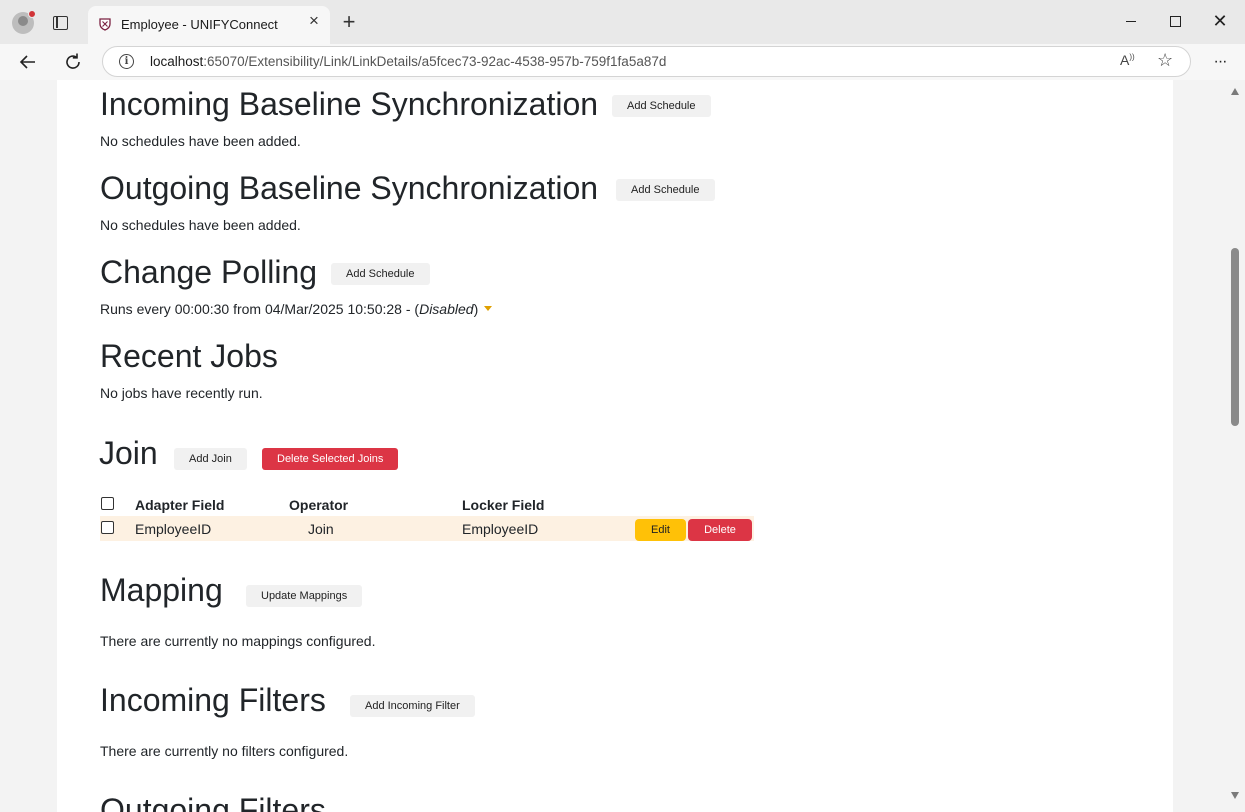  I want to click on join-row-delete-button: Delete, so click(720, 530).